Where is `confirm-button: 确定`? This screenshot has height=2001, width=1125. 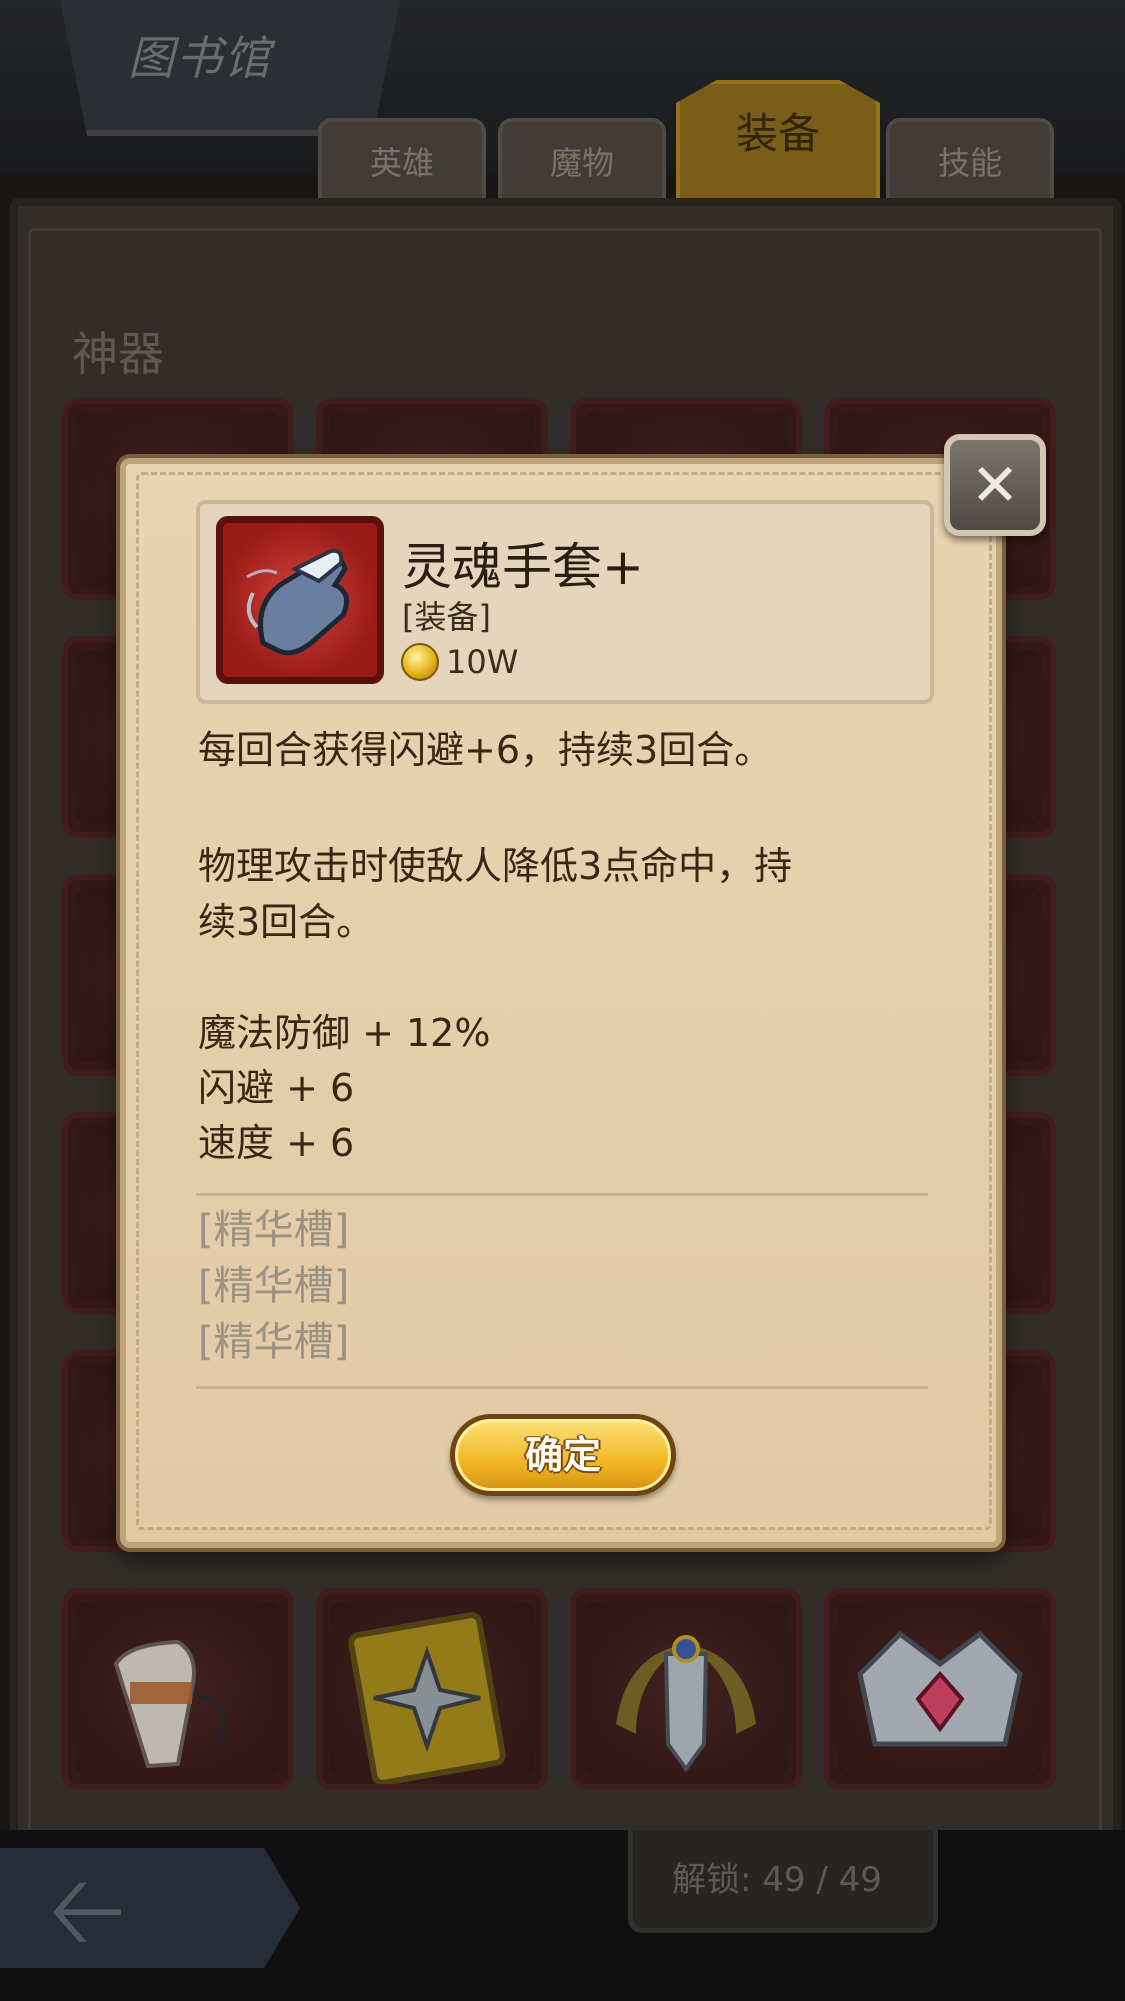 confirm-button: 确定 is located at coordinates (563, 1455).